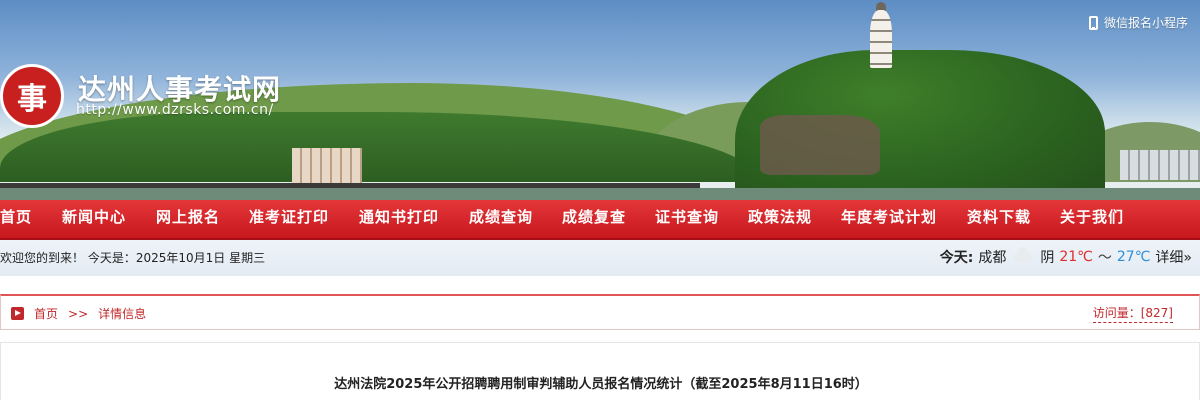  Describe the element at coordinates (17, 313) in the screenshot. I see `play-icon` at that location.